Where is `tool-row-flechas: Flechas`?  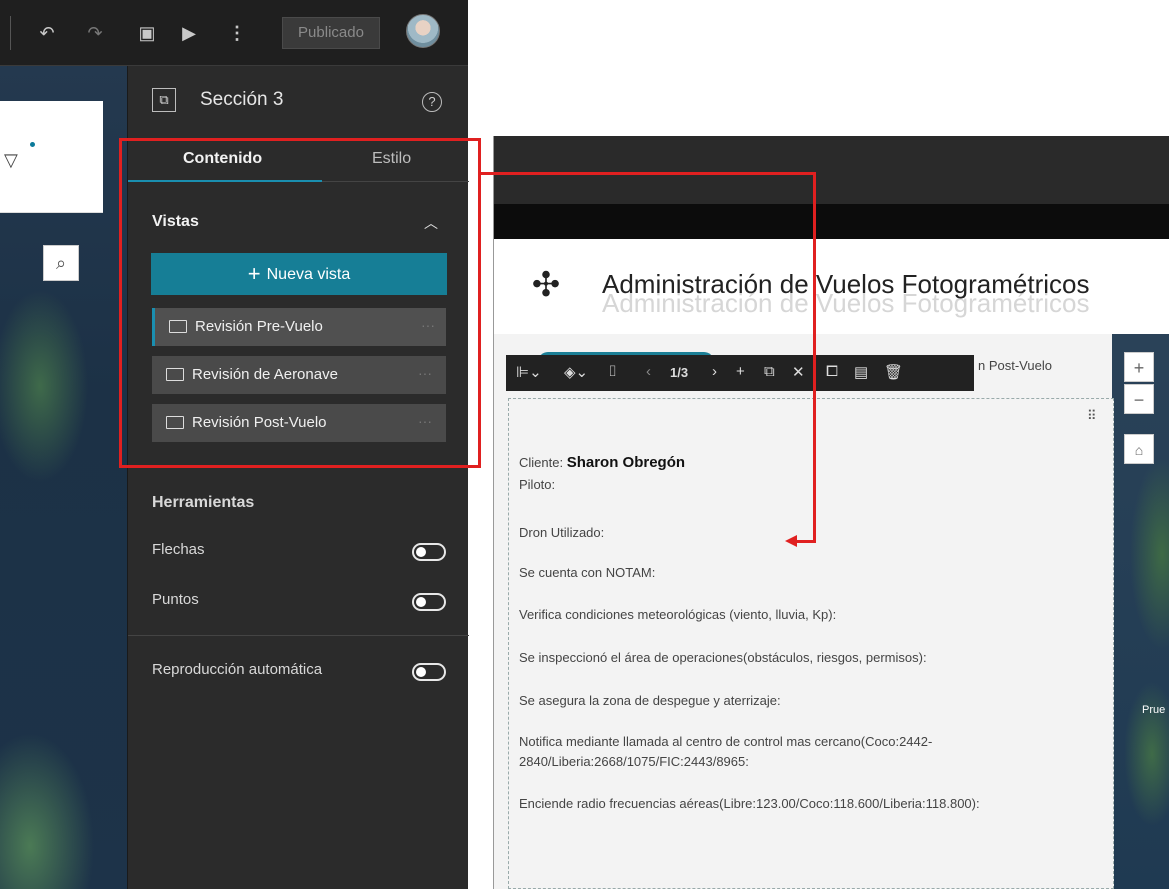 tool-row-flechas: Flechas is located at coordinates (300, 553).